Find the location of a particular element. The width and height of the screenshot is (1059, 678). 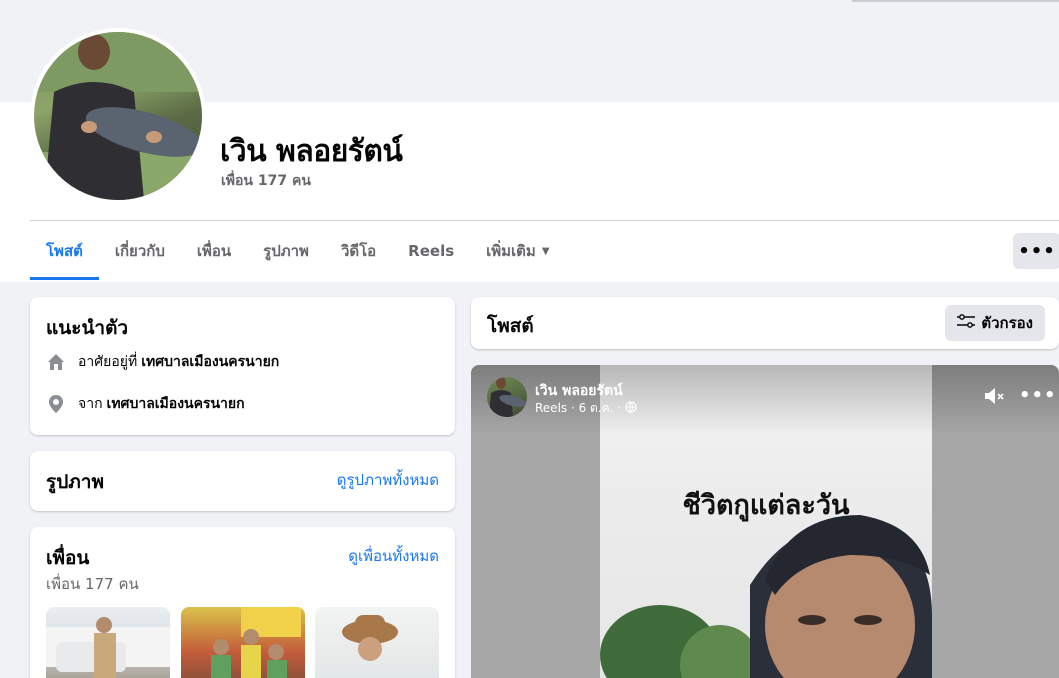

tab-label: เพื่อน is located at coordinates (214, 251).